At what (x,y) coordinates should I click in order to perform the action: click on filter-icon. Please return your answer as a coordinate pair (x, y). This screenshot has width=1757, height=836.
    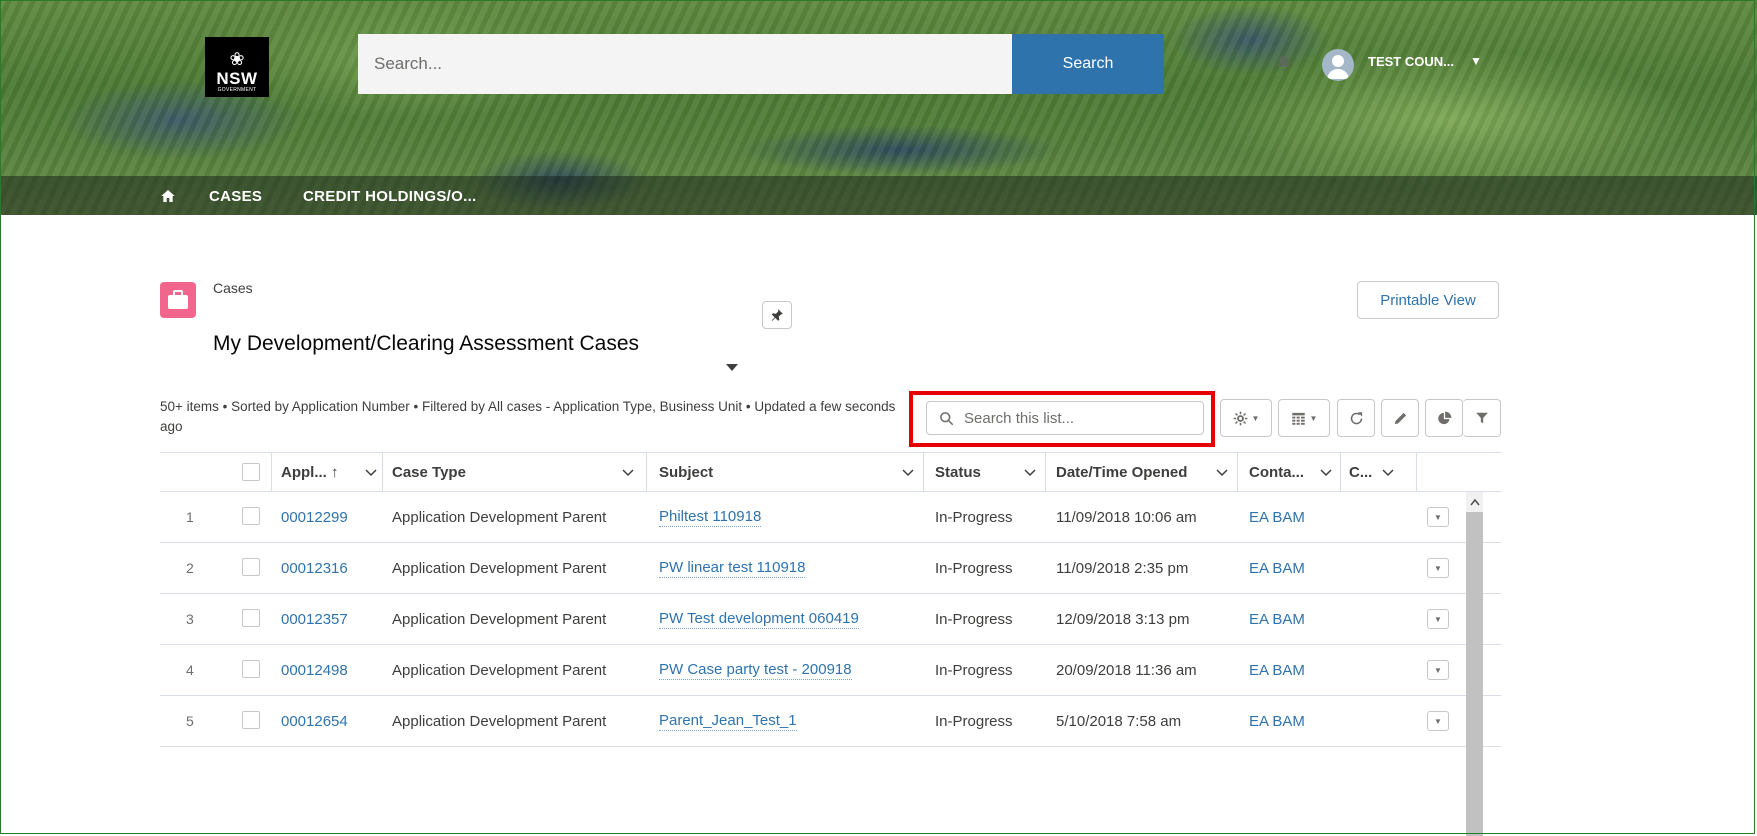
    Looking at the image, I should click on (1481, 418).